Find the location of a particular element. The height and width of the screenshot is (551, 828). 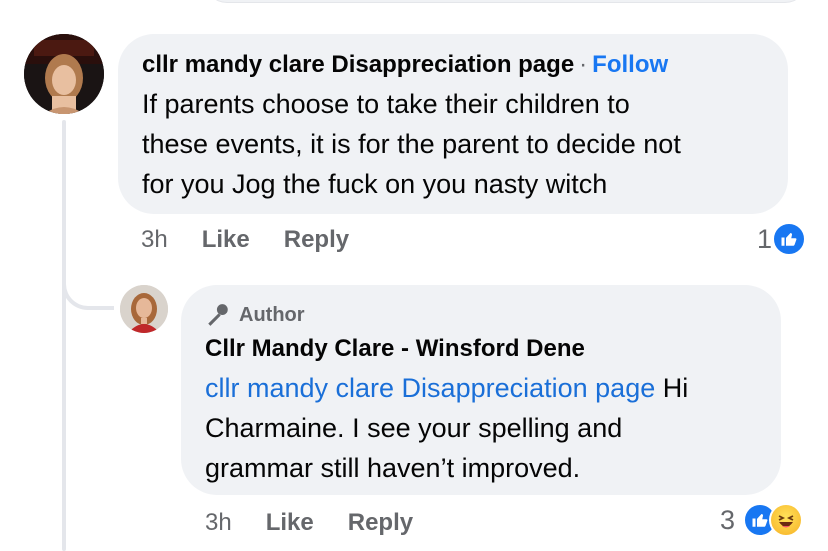

reply-like-button: Like is located at coordinates (290, 523).